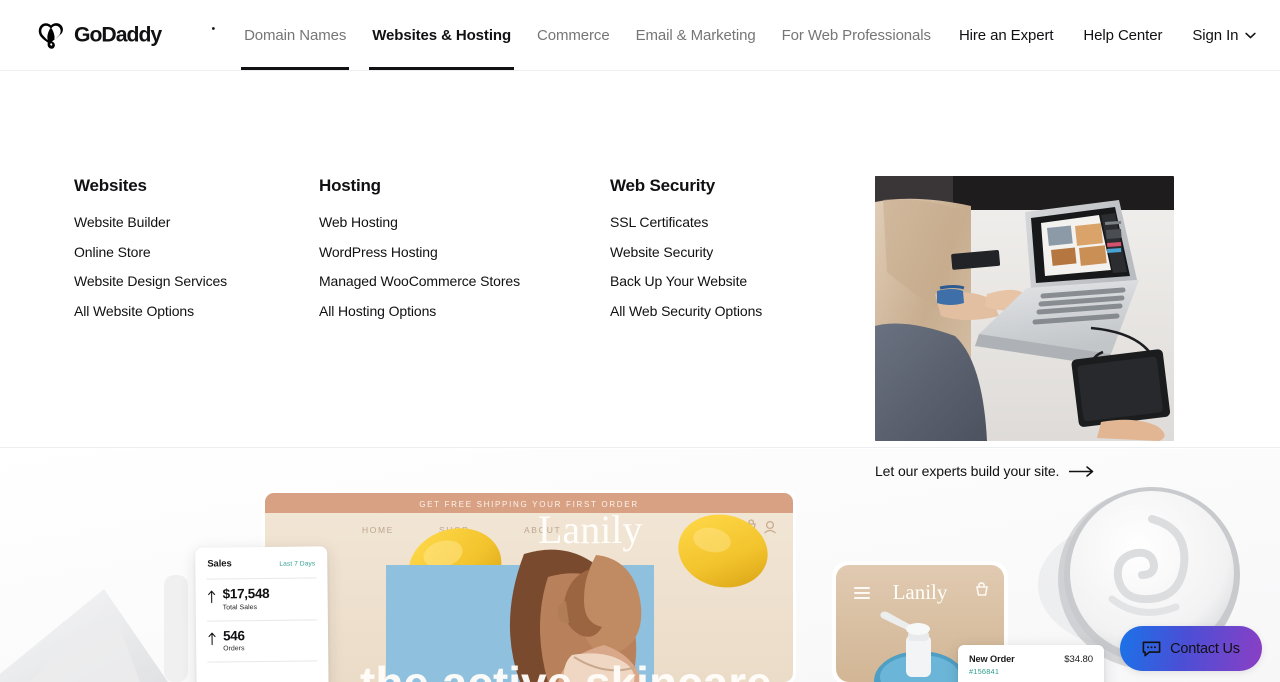 The height and width of the screenshot is (682, 1280). What do you see at coordinates (686, 311) in the screenshot?
I see `menu-link-all-web-security-options: All Web Security Options` at bounding box center [686, 311].